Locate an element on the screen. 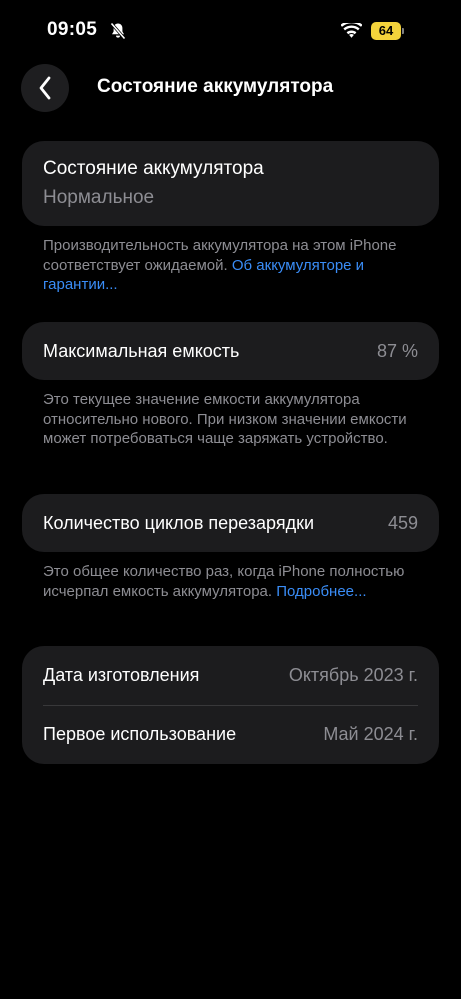  manufacture-date-value: Октябрь 2023 г. is located at coordinates (353, 675).